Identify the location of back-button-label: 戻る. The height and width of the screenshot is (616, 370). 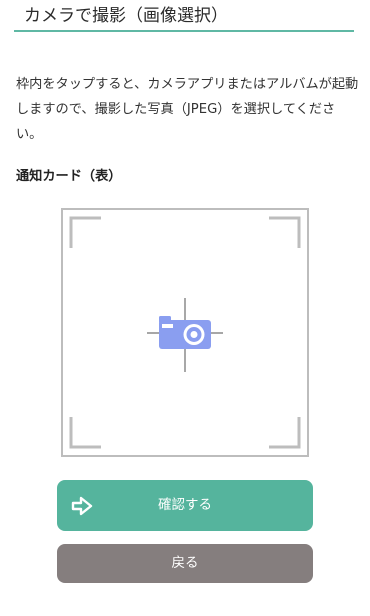
(185, 563).